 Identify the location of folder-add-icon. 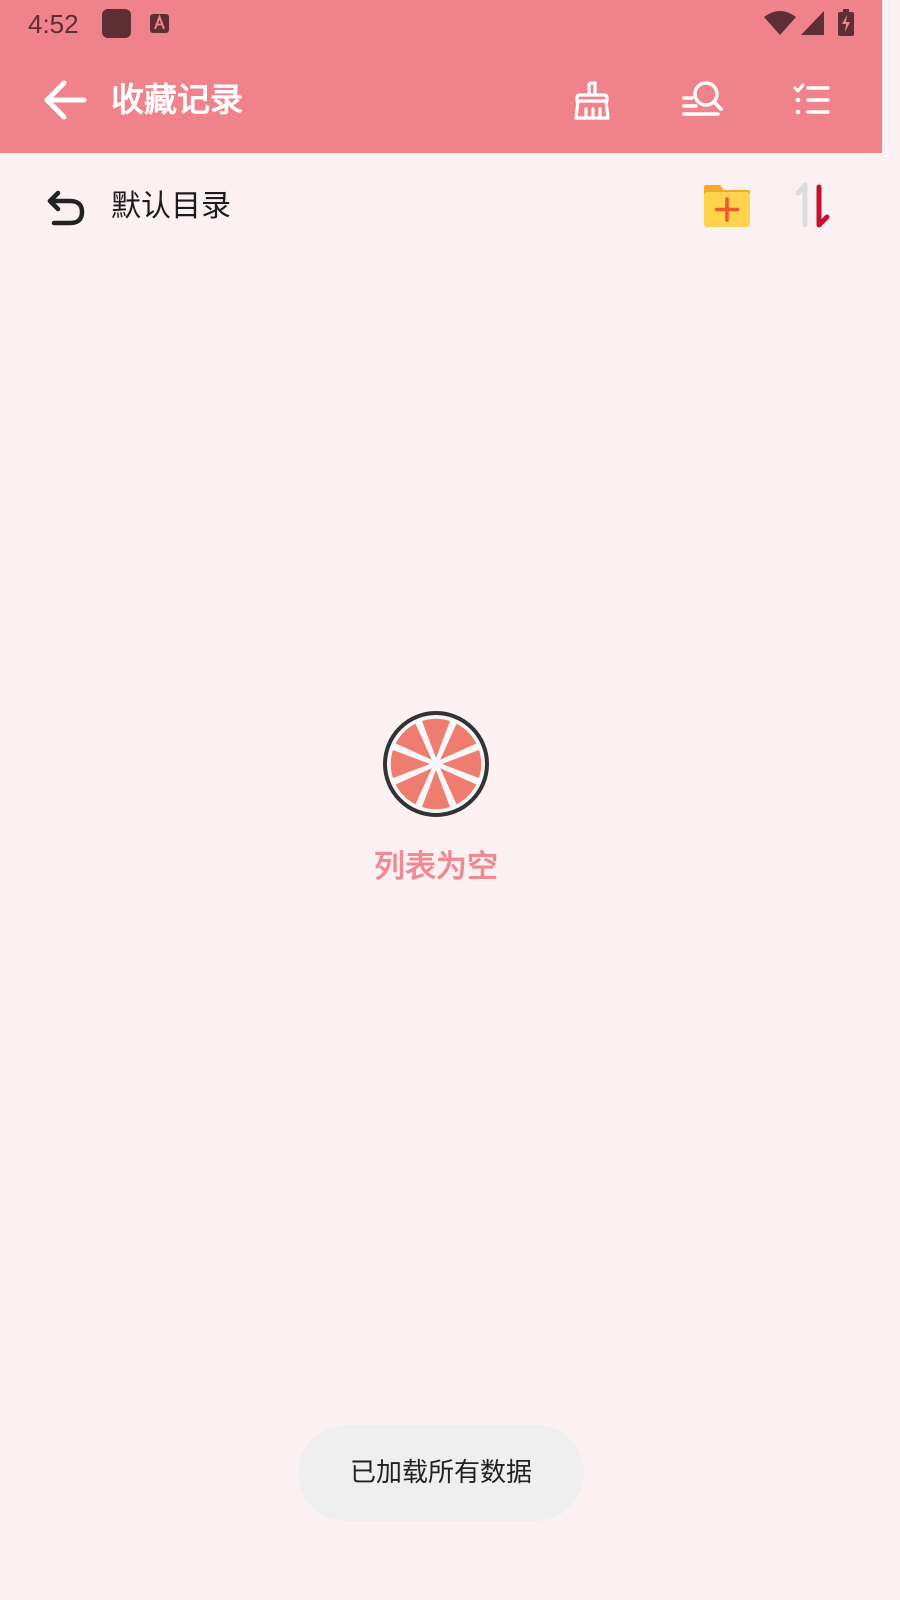
(727, 206).